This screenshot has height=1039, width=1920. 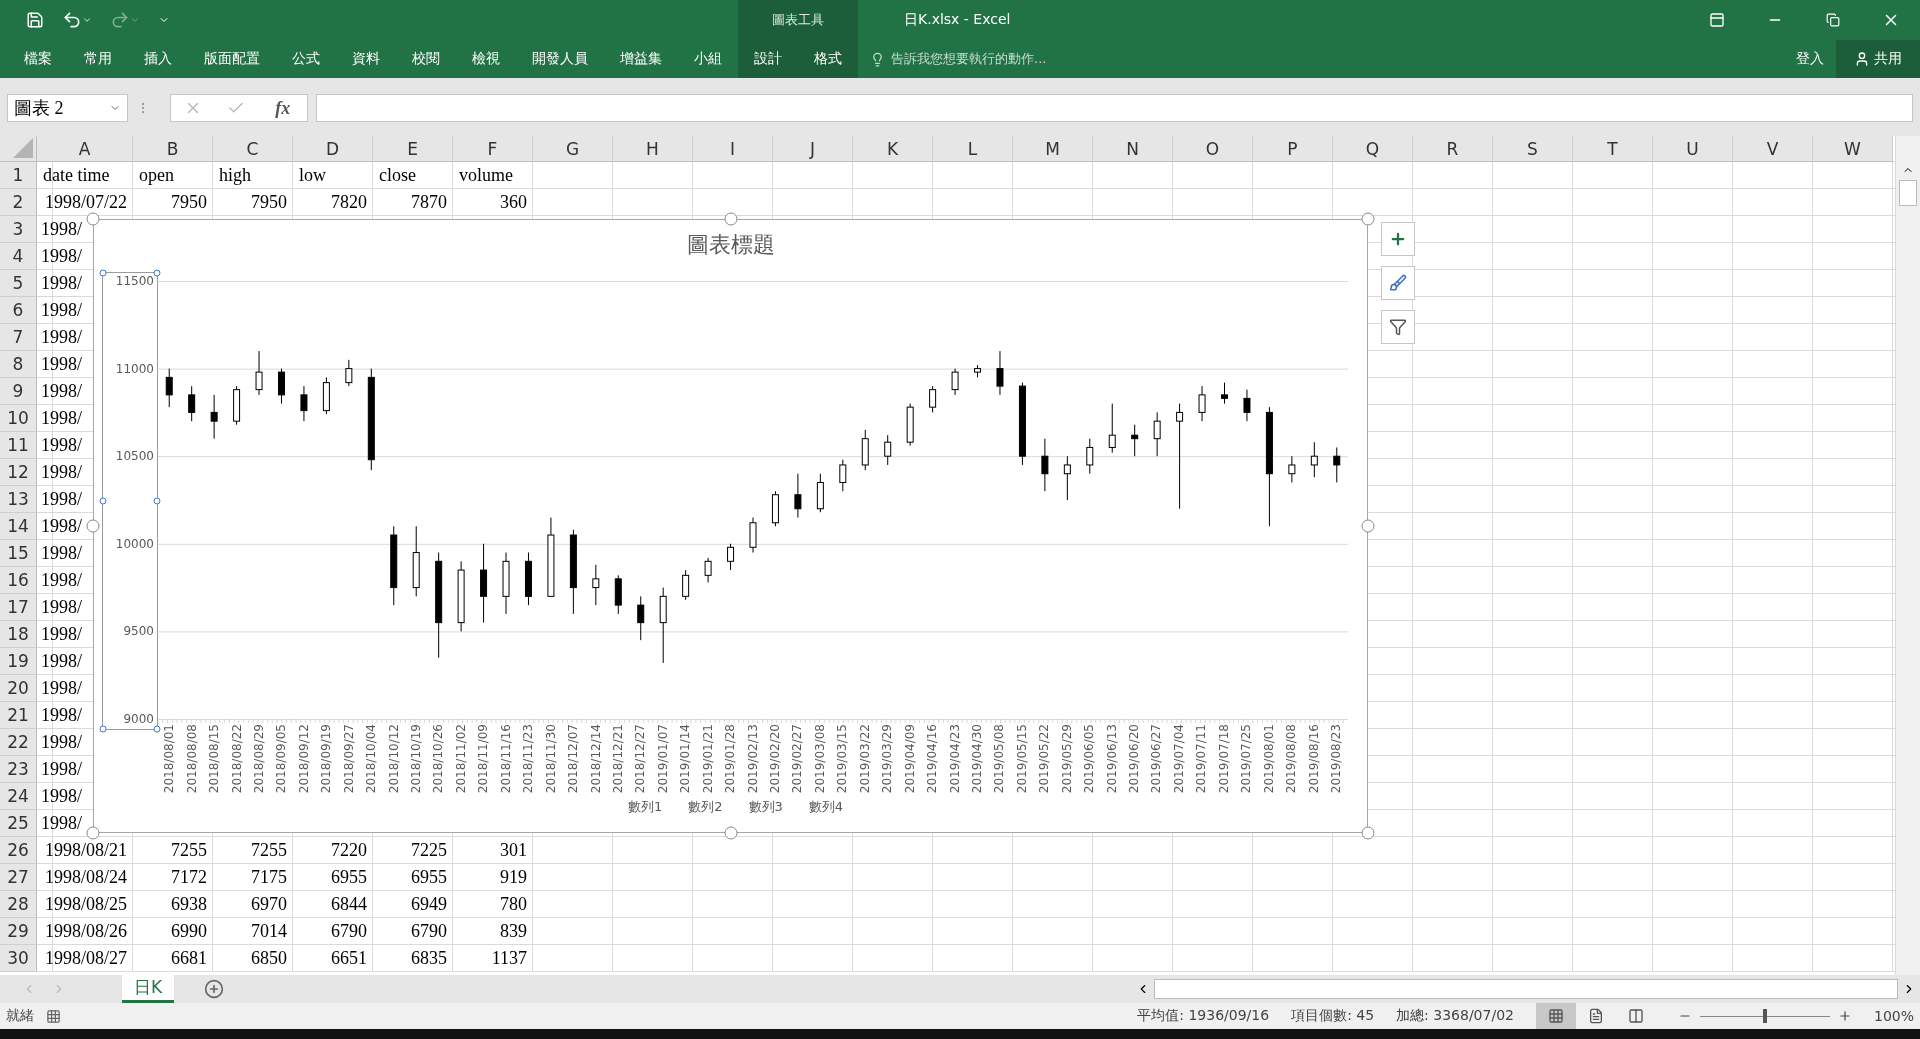 I want to click on select-all-corner, so click(x=18, y=149).